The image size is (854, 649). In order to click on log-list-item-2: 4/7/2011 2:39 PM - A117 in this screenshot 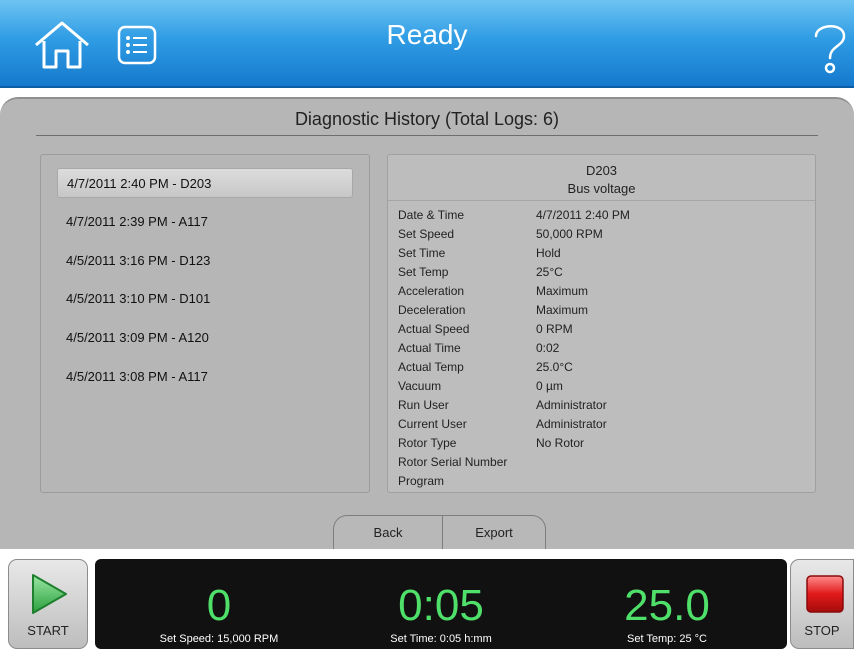, I will do `click(205, 222)`.